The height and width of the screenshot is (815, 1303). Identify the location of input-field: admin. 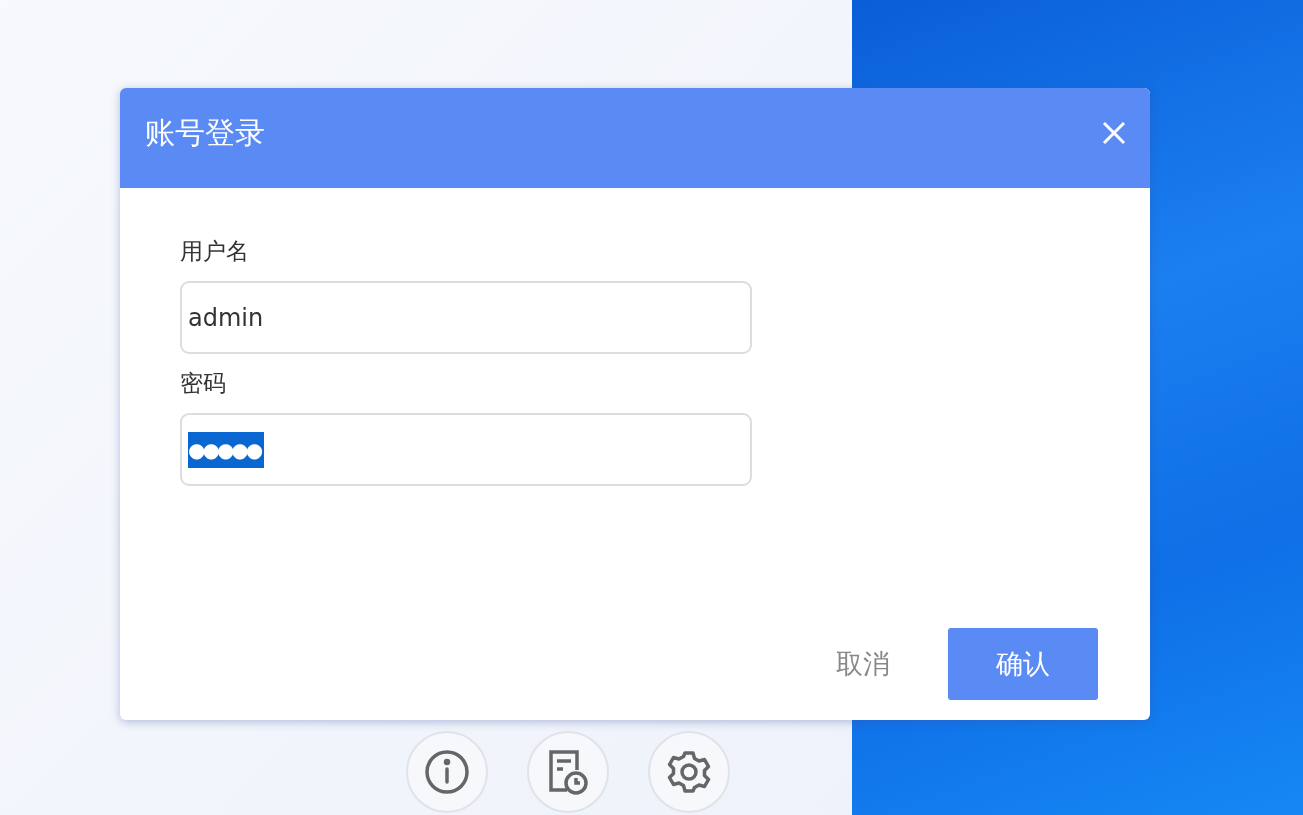
(466, 317).